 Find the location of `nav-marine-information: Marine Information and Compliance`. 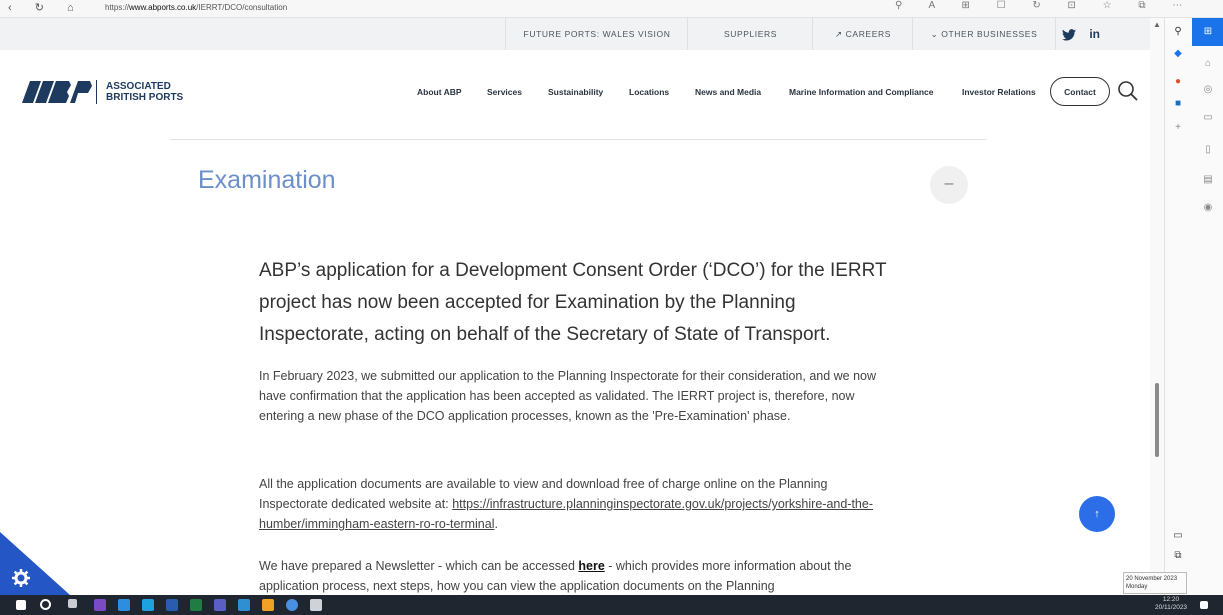

nav-marine-information: Marine Information and Compliance is located at coordinates (861, 92).